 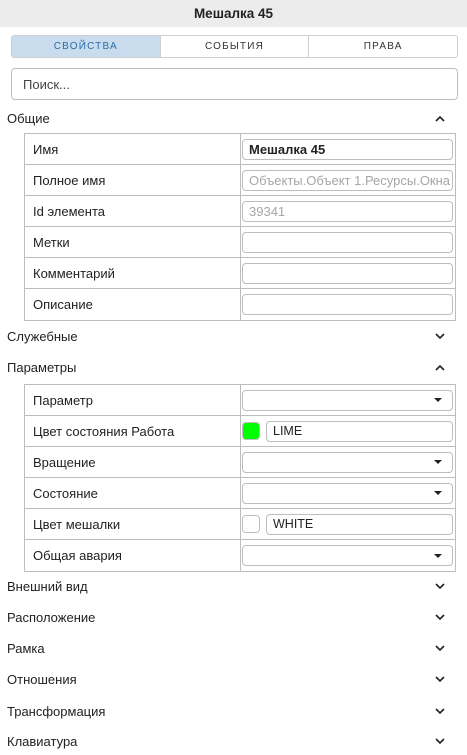 What do you see at coordinates (133, 462) in the screenshot?
I see `property-label: Вращение` at bounding box center [133, 462].